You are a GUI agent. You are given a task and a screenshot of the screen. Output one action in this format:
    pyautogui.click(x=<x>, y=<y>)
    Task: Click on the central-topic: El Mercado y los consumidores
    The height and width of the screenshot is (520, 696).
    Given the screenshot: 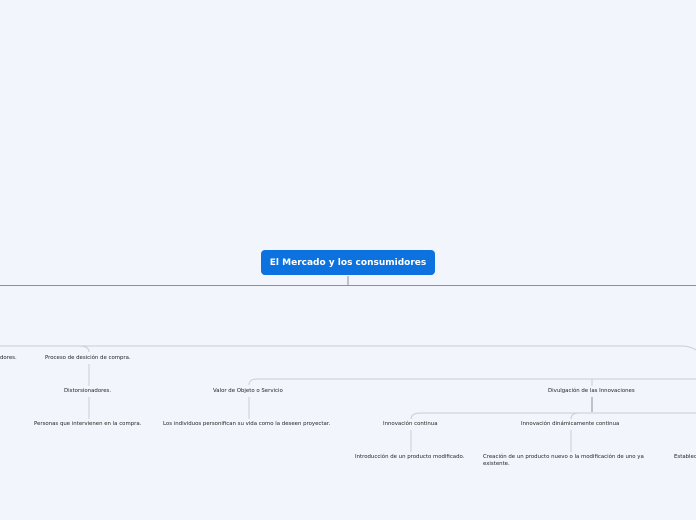 What is the action you would take?
    pyautogui.click(x=348, y=262)
    